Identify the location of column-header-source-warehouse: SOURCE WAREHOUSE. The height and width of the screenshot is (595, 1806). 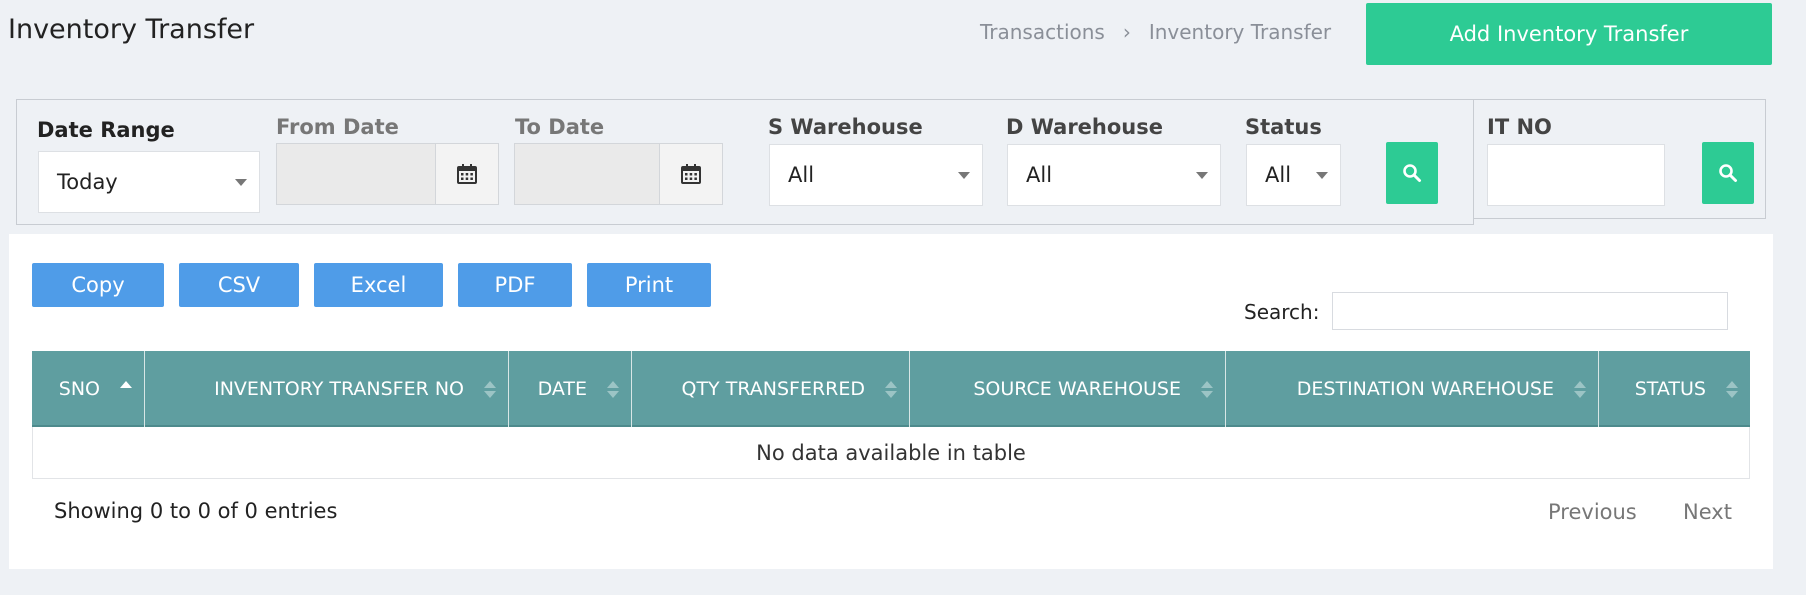
(1068, 389).